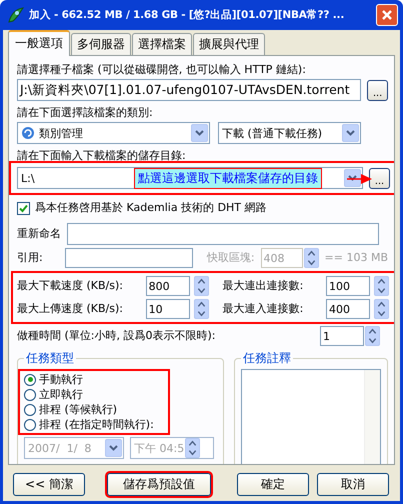 Image resolution: width=403 pixels, height=504 pixels. What do you see at coordinates (162, 70) in the screenshot?
I see `torrent-label: 請選擇種子檔案 (可以從磁碟開啓, 也可以輸入 HTTP 鏈結):` at bounding box center [162, 70].